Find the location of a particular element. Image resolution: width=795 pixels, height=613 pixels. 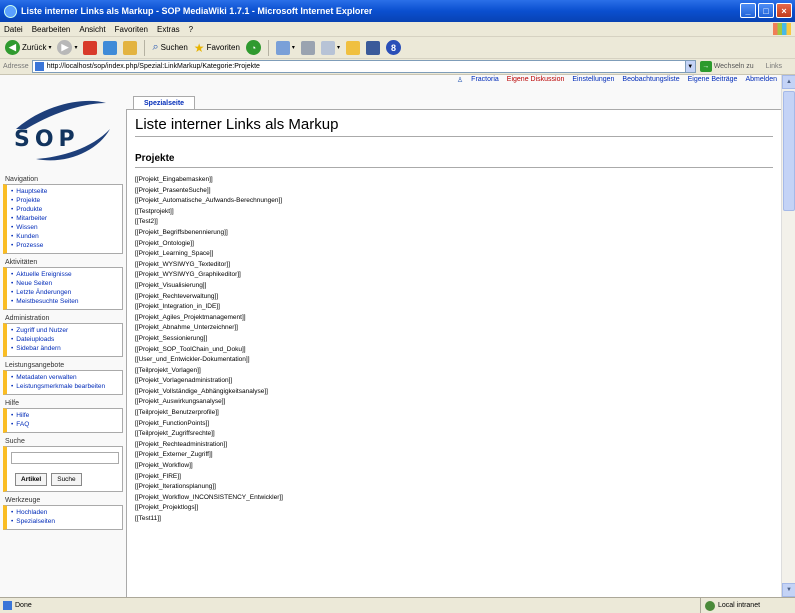

scroll-down-button: ▼ is located at coordinates (788, 590).